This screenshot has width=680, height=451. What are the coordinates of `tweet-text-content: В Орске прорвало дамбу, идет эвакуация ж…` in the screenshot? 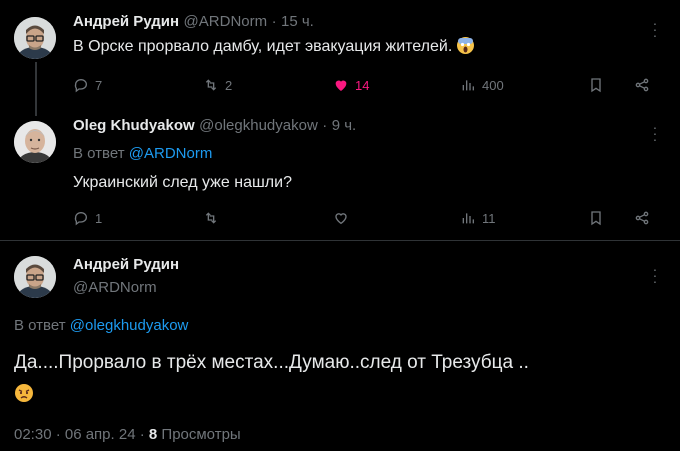 It's located at (263, 46).